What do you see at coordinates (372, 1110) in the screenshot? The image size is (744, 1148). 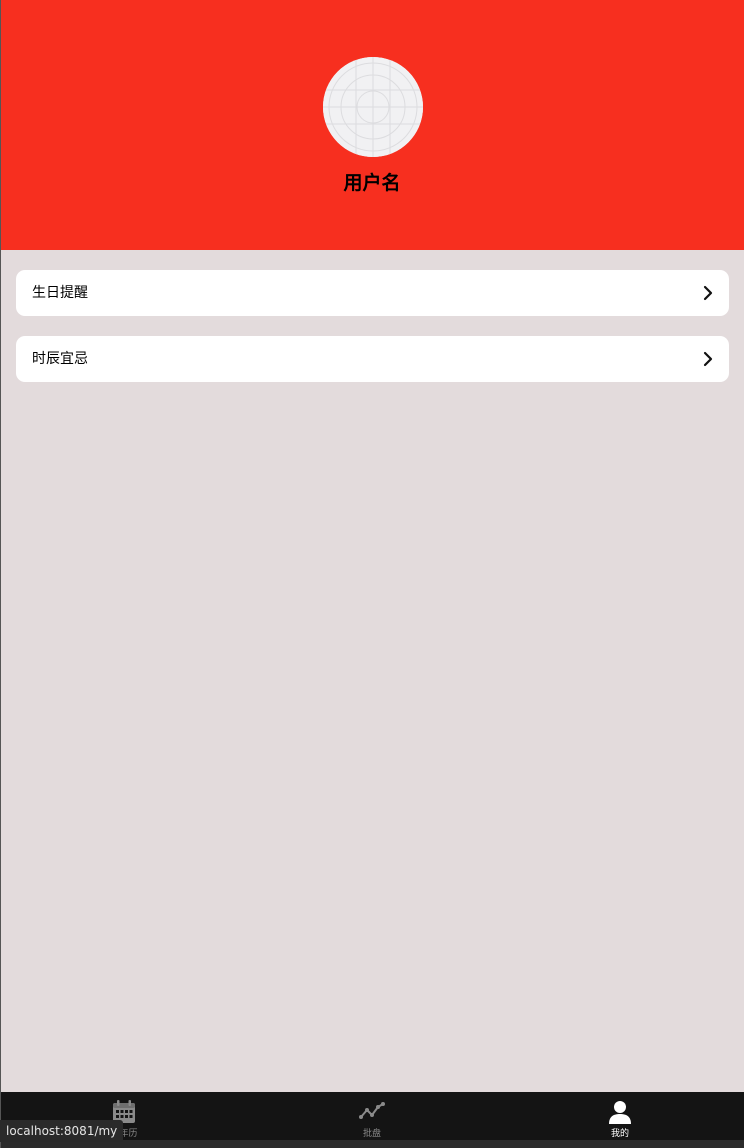 I see `trend-line-icon` at bounding box center [372, 1110].